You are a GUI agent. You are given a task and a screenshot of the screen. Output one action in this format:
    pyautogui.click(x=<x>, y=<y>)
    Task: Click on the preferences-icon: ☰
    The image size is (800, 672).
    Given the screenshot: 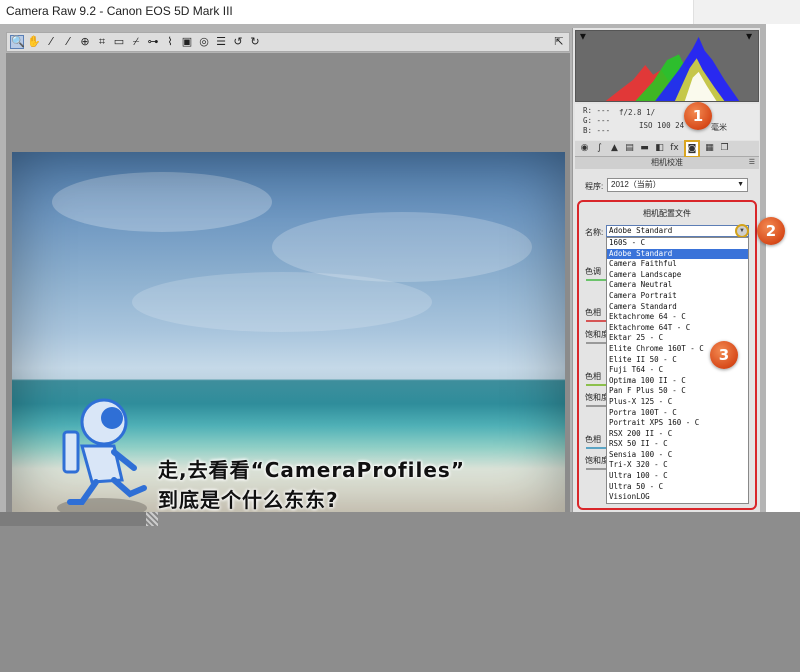 What is the action you would take?
    pyautogui.click(x=221, y=42)
    